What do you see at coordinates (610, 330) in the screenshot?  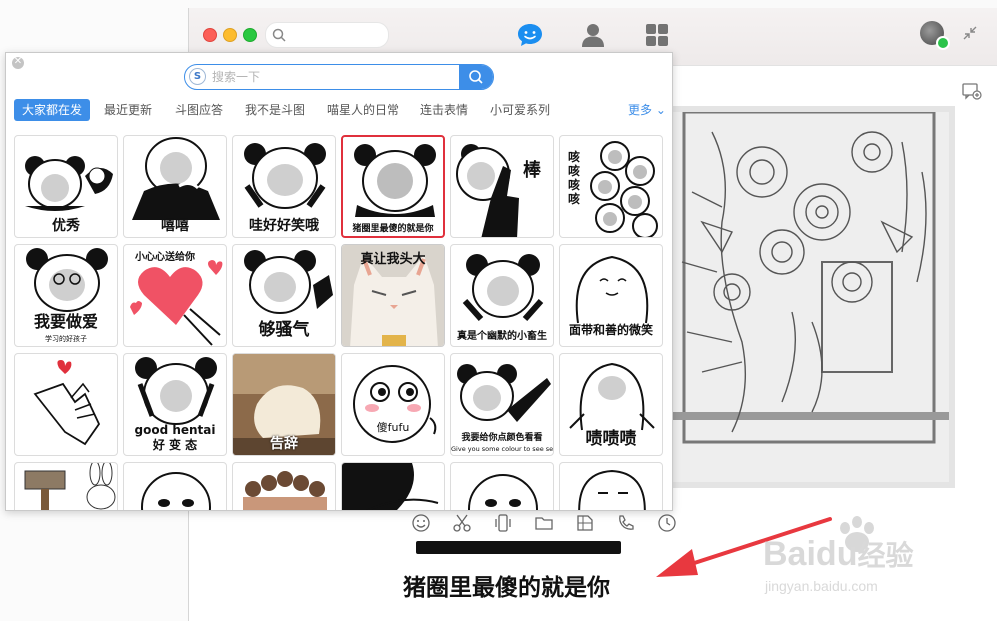 I see `sticker-caption: 面带和善的微笑` at bounding box center [610, 330].